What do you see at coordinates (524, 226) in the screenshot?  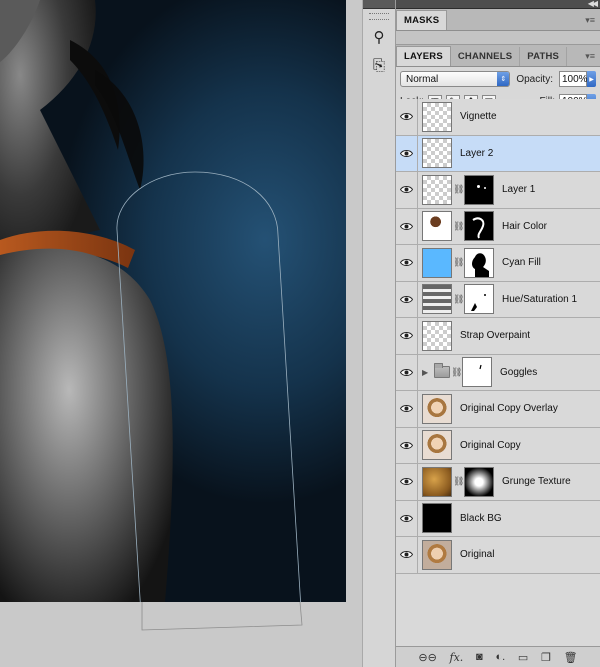 I see `layer-name: Hair Color` at bounding box center [524, 226].